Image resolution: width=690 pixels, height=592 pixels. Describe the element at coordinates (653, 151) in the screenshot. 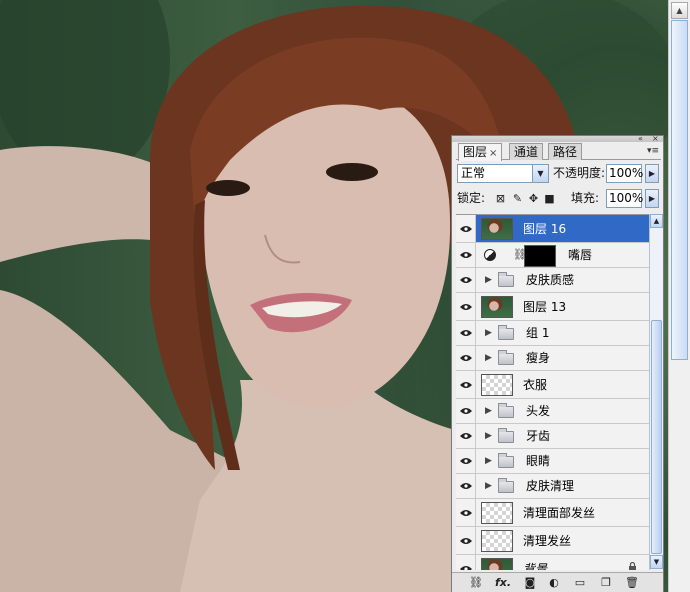

I see `panel-menu-icon: ▾≡` at that location.